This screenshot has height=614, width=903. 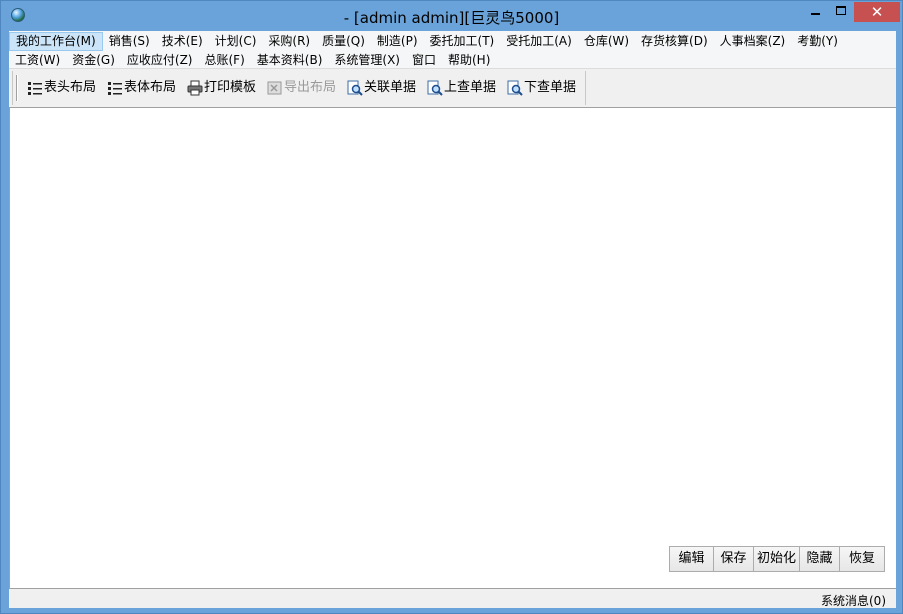 What do you see at coordinates (93, 60) in the screenshot?
I see `menu-funds: 资金(G)` at bounding box center [93, 60].